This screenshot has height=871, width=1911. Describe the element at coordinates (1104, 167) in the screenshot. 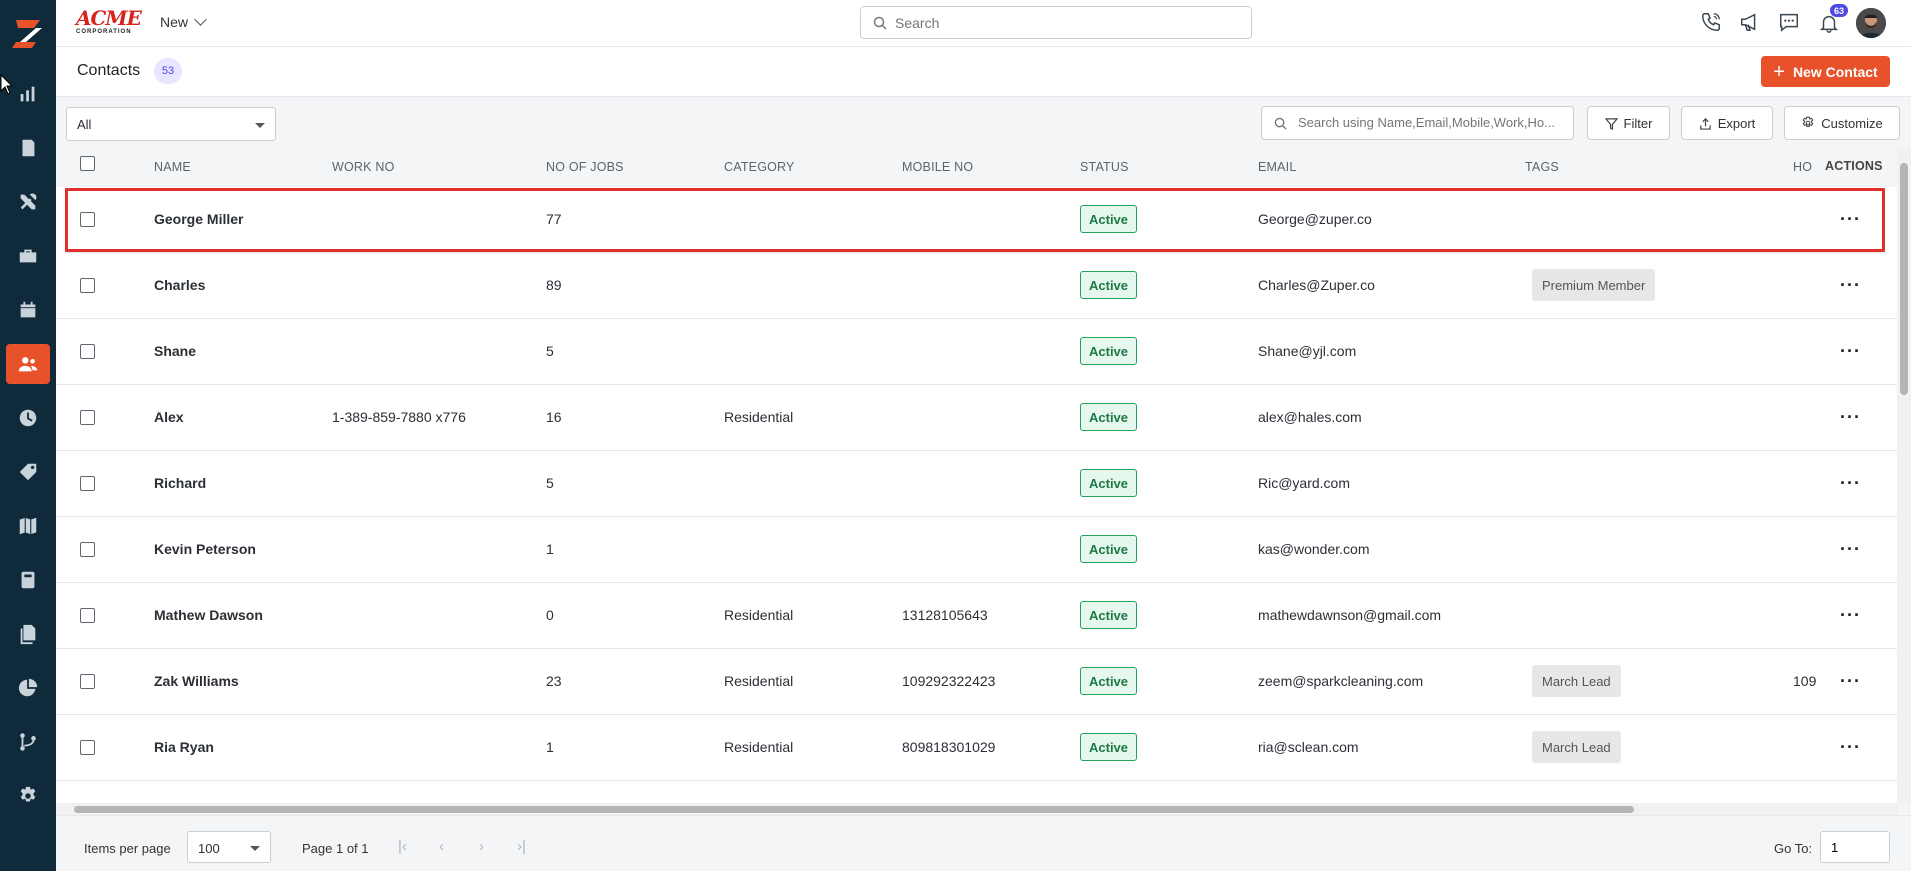

I see `col-header-status: STATUS` at that location.